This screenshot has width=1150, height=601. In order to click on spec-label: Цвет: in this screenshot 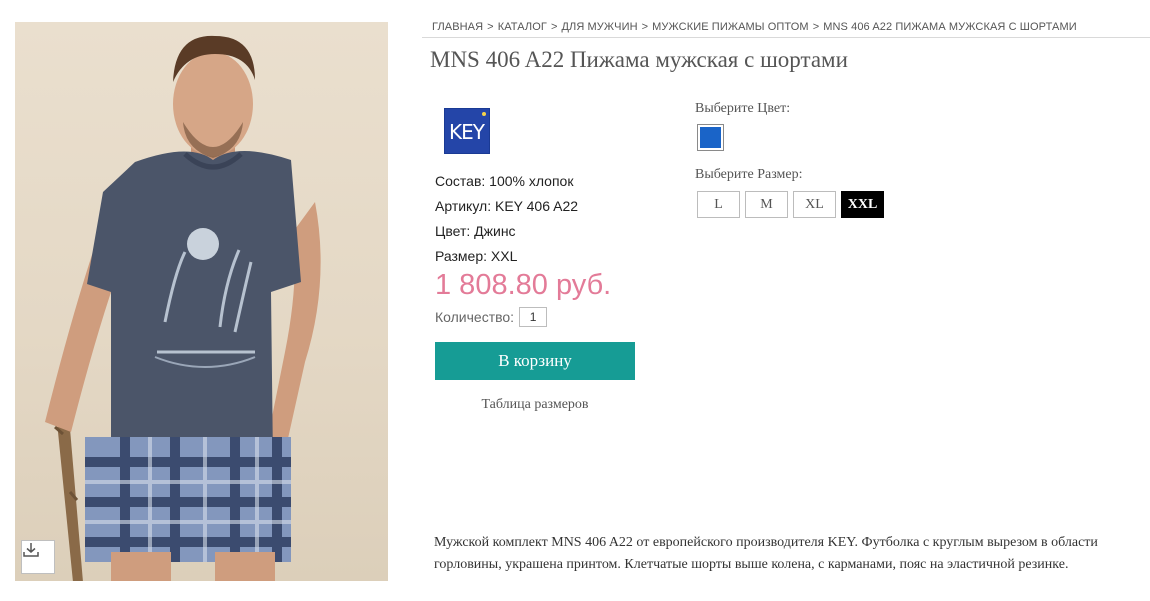, I will do `click(453, 231)`.